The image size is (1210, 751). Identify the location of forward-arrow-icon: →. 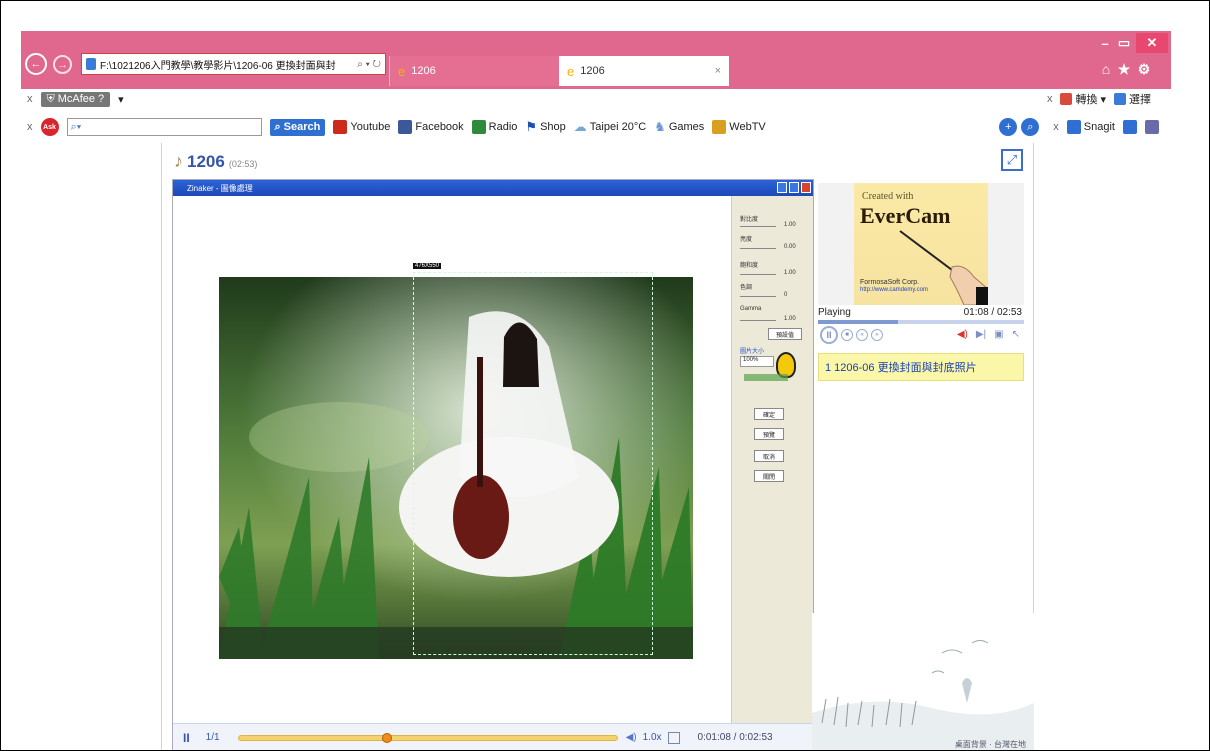
(62, 64).